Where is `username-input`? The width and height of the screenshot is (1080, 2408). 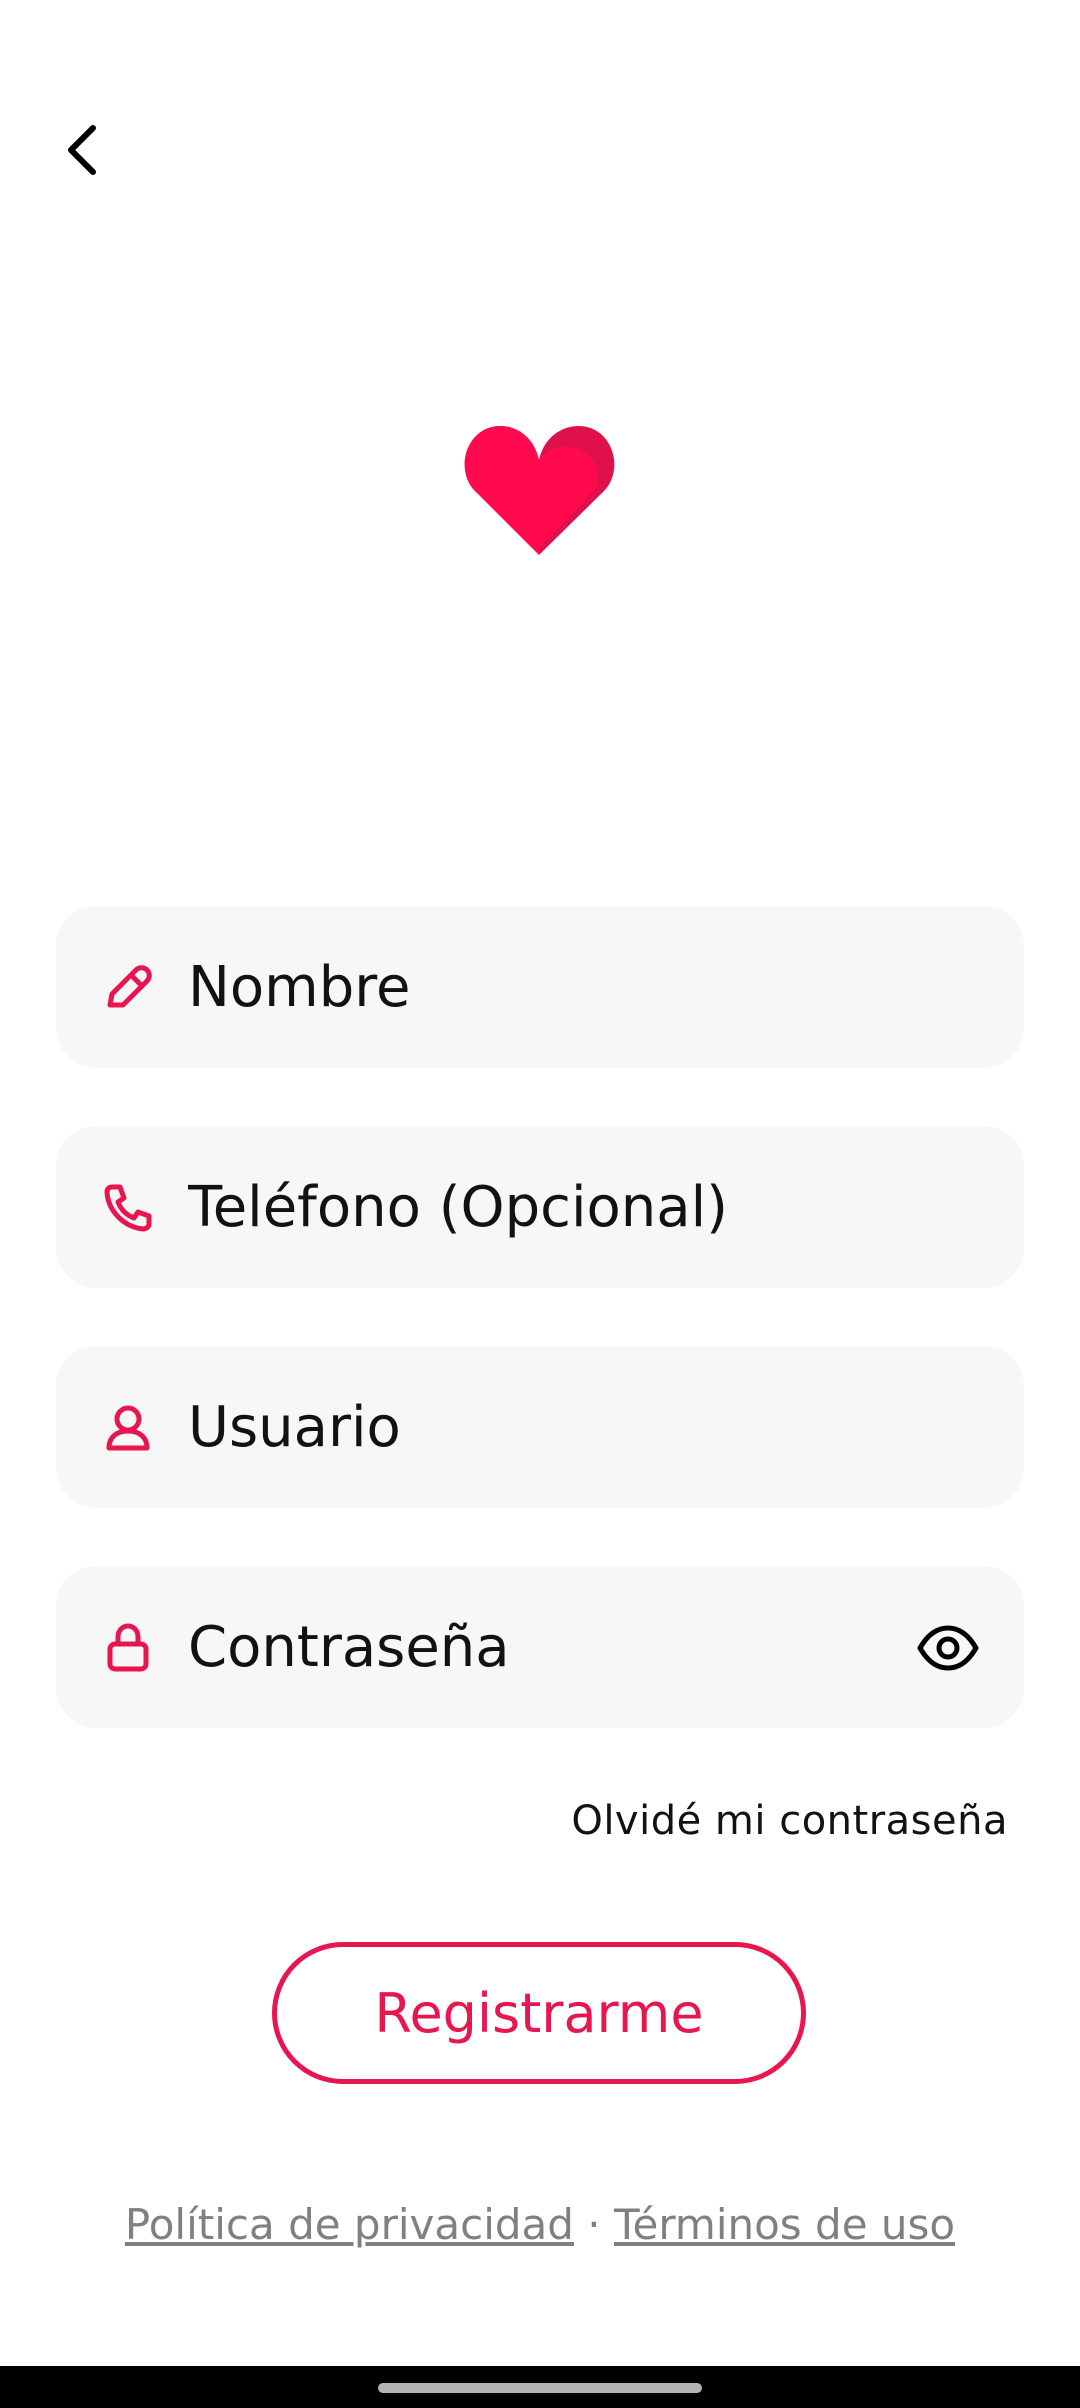 username-input is located at coordinates (586, 1427).